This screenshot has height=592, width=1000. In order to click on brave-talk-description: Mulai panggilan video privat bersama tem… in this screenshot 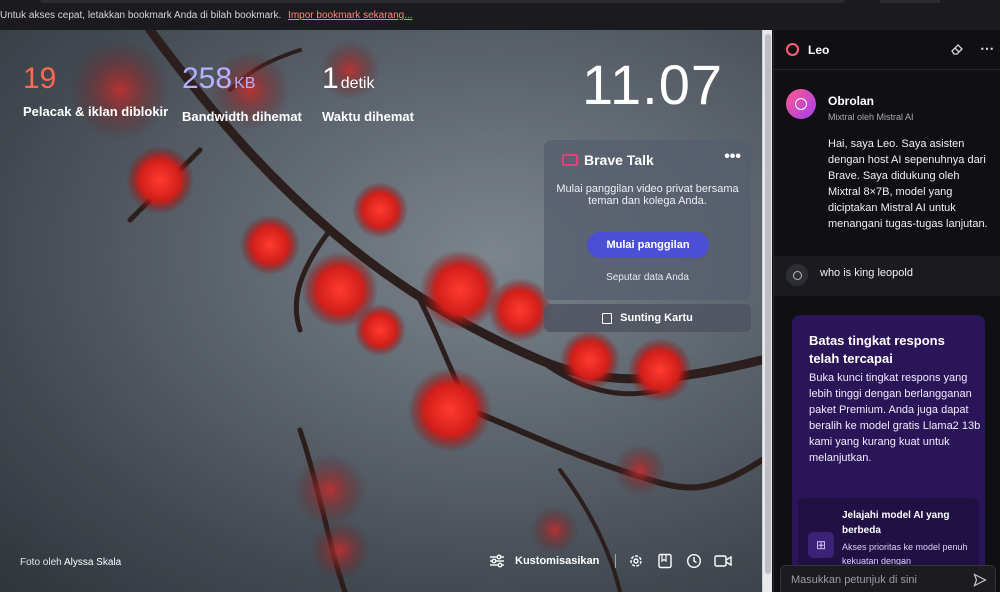, I will do `click(647, 195)`.